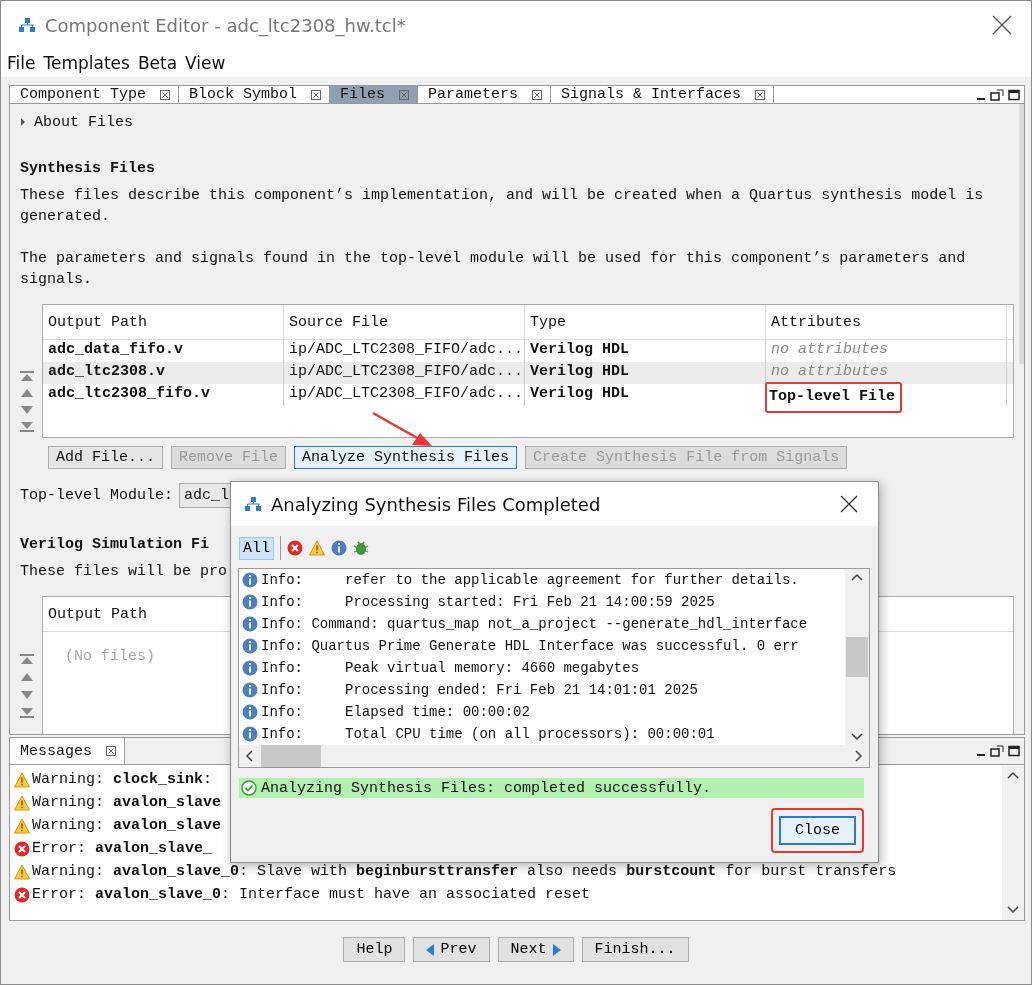 Image resolution: width=1032 pixels, height=985 pixels. I want to click on disclosure-toggle: About Files, so click(517, 122).